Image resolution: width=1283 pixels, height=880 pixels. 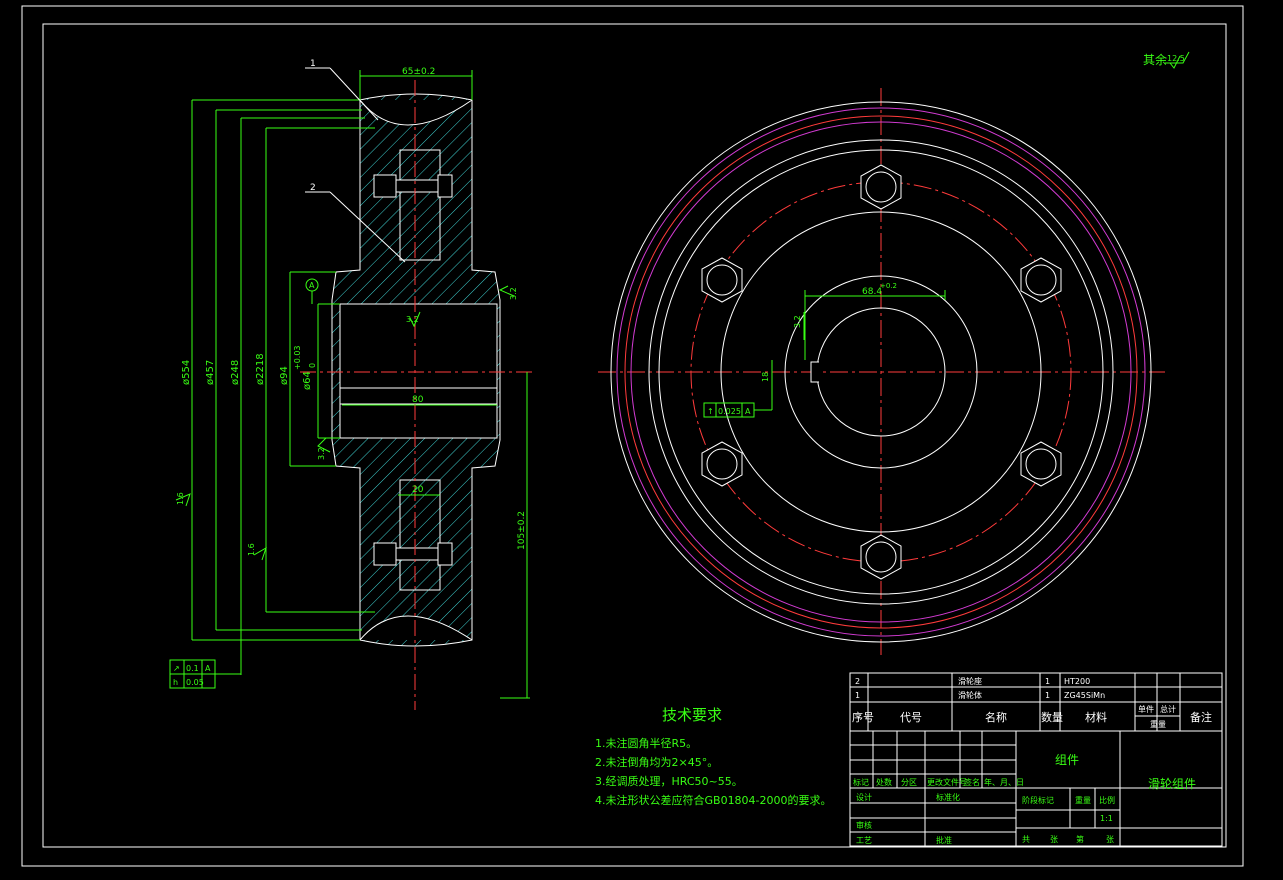 I want to click on tol-1-datum: A, so click(x=208, y=668).